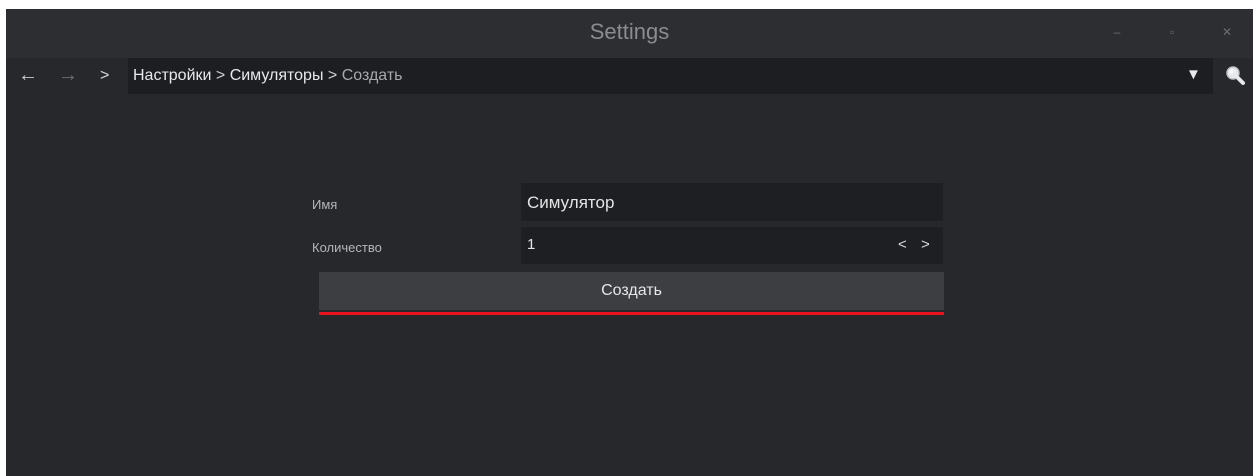  Describe the element at coordinates (325, 204) in the screenshot. I see `name-label: Имя` at that location.